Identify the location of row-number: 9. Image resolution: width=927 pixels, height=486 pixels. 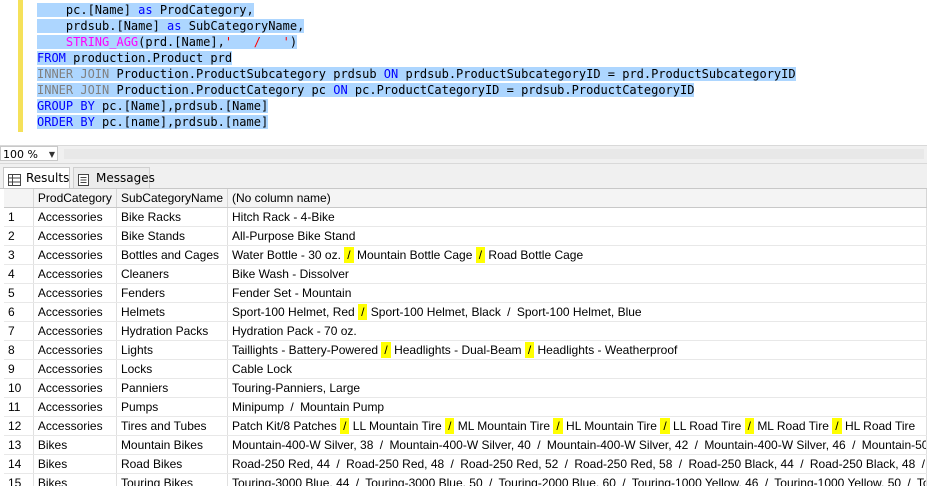
(19, 369).